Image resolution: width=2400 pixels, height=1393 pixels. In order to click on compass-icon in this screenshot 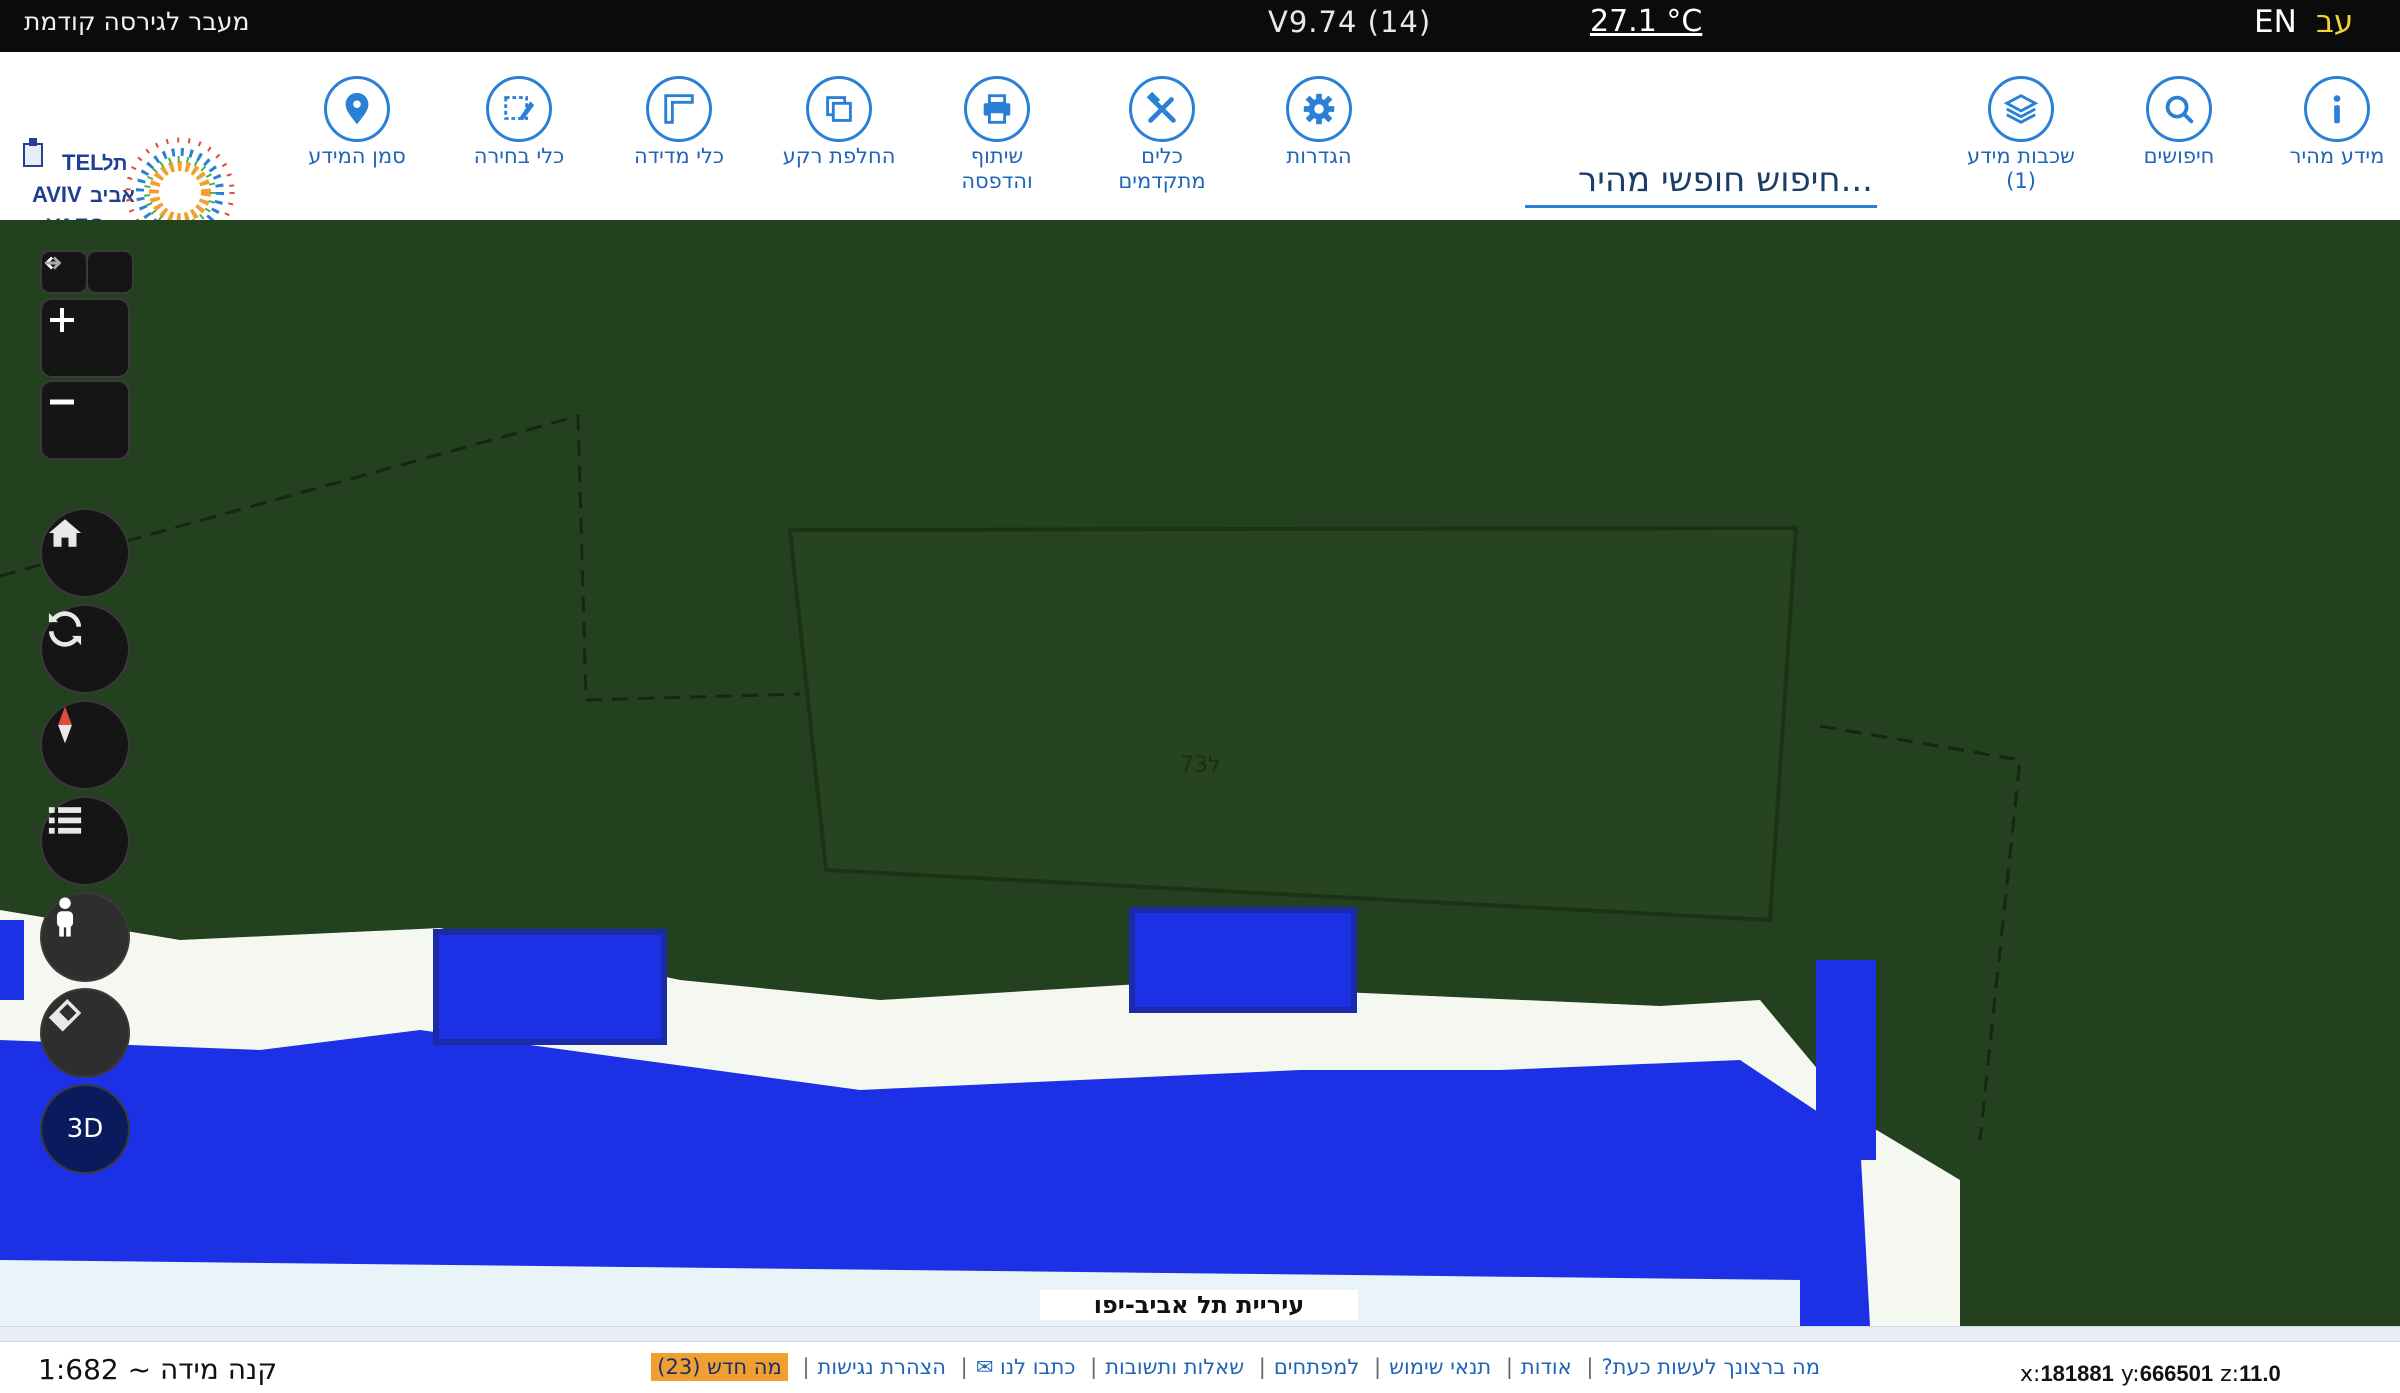, I will do `click(65, 725)`.